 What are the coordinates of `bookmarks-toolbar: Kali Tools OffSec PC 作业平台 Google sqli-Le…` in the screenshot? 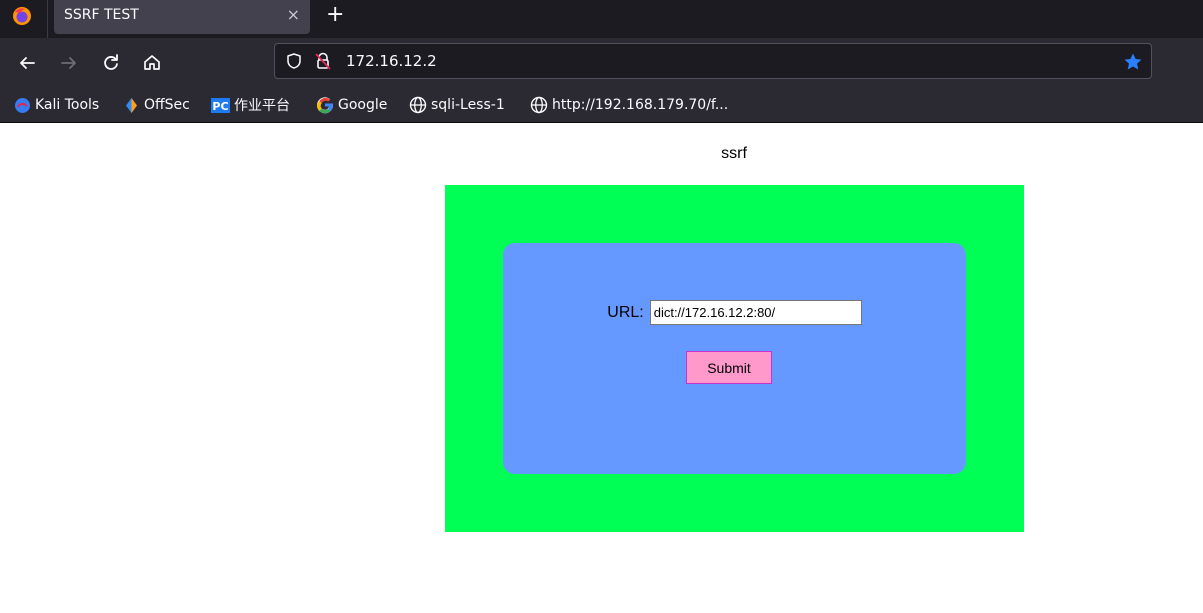 It's located at (601, 105).